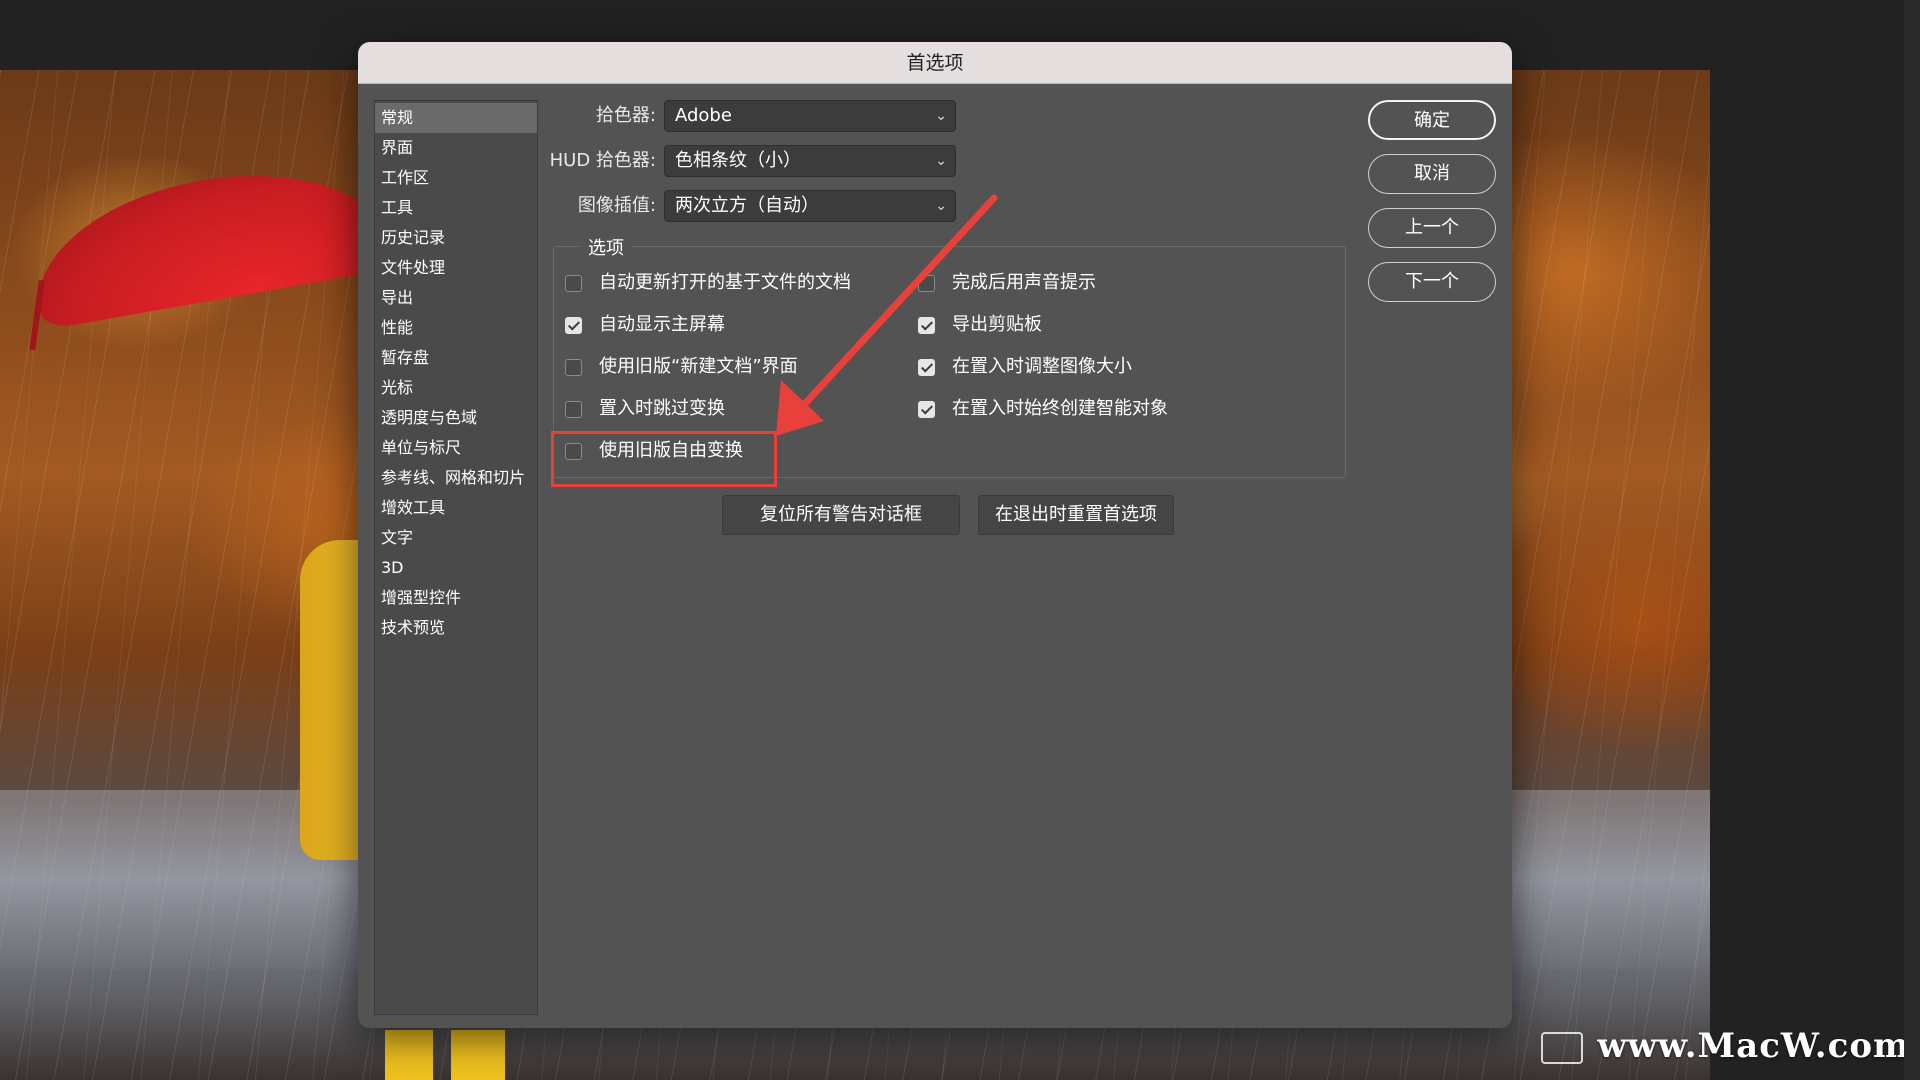  Describe the element at coordinates (1562, 1048) in the screenshot. I see `watermark-logo-icon` at that location.